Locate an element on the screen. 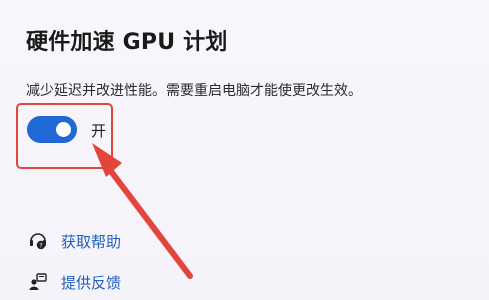  get-help-label: 获取帮助 is located at coordinates (91, 241).